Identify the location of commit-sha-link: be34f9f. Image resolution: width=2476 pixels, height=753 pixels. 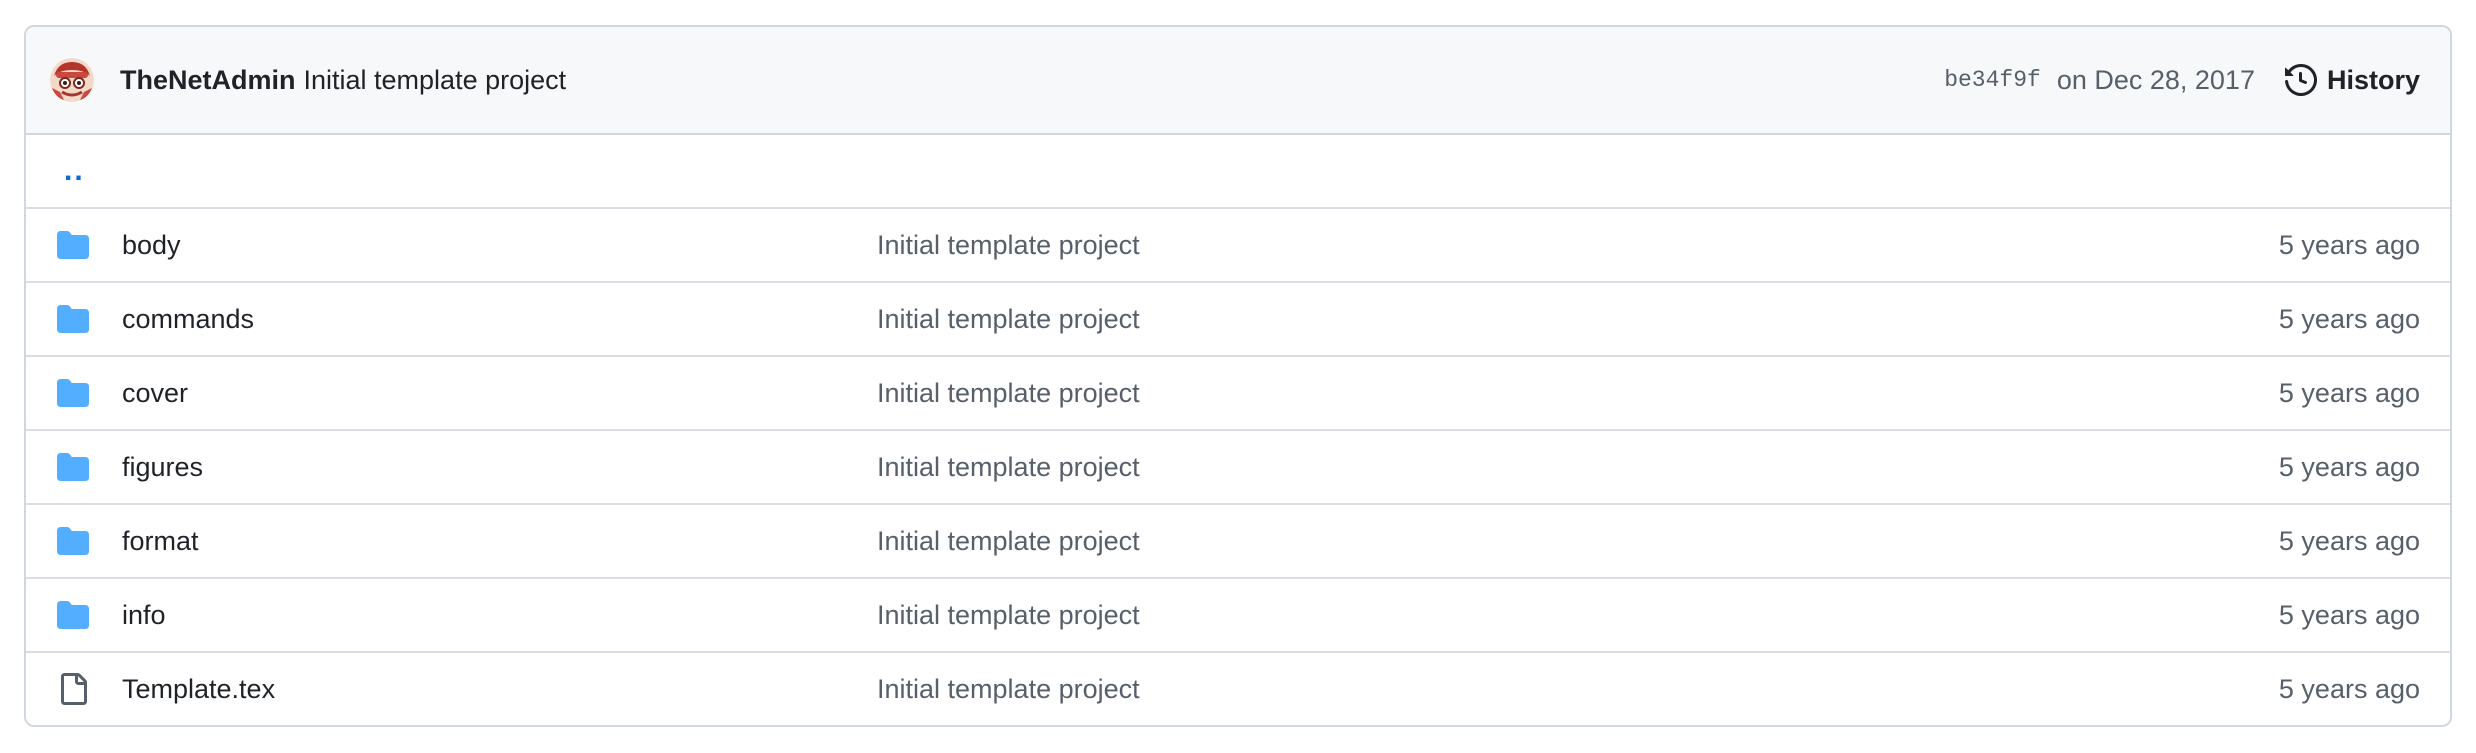
(1992, 80).